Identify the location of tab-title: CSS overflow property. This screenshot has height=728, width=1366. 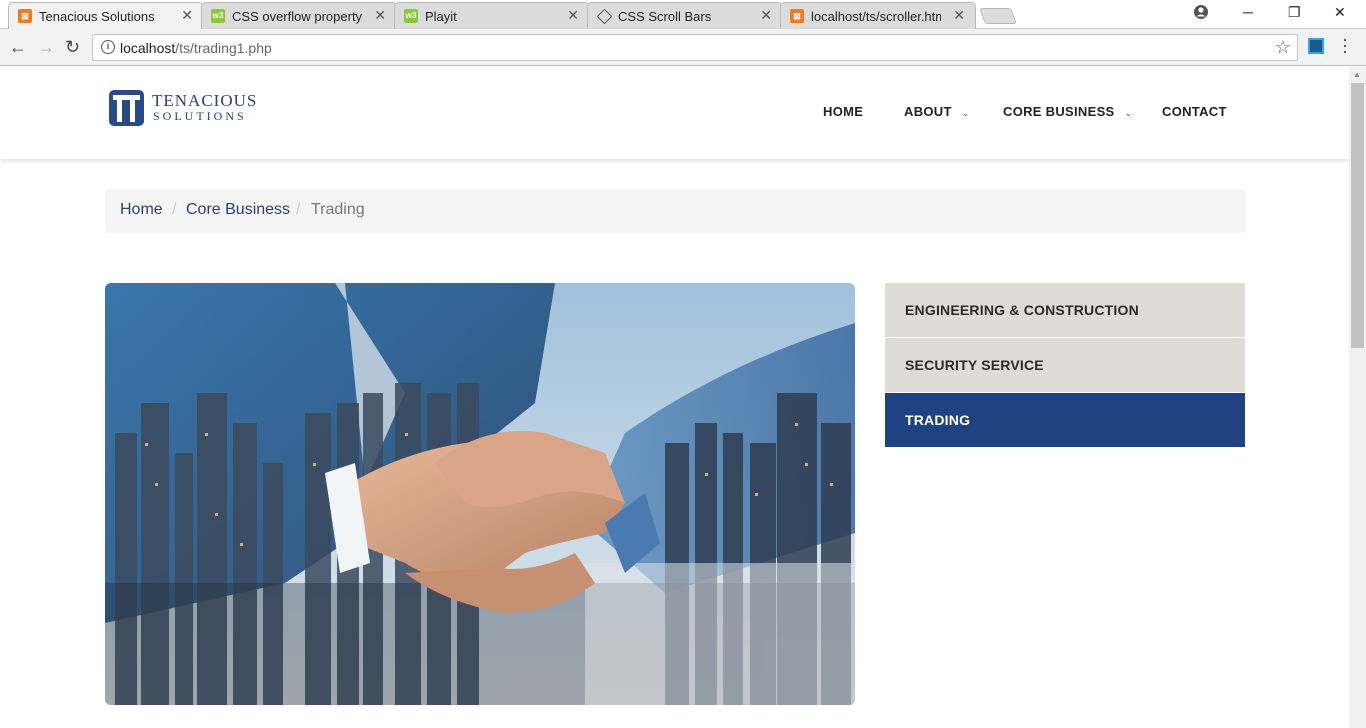
(297, 16).